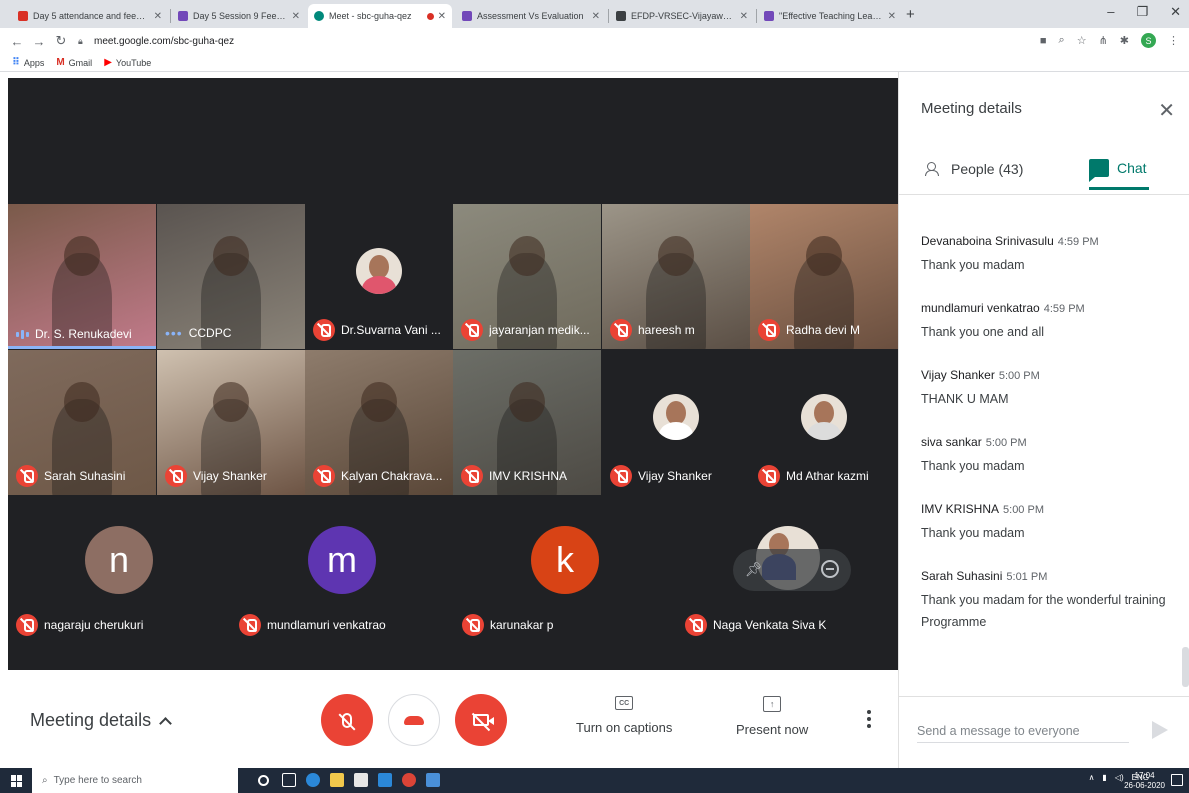 This screenshot has width=1189, height=793. I want to click on profile-avatar: S, so click(1148, 40).